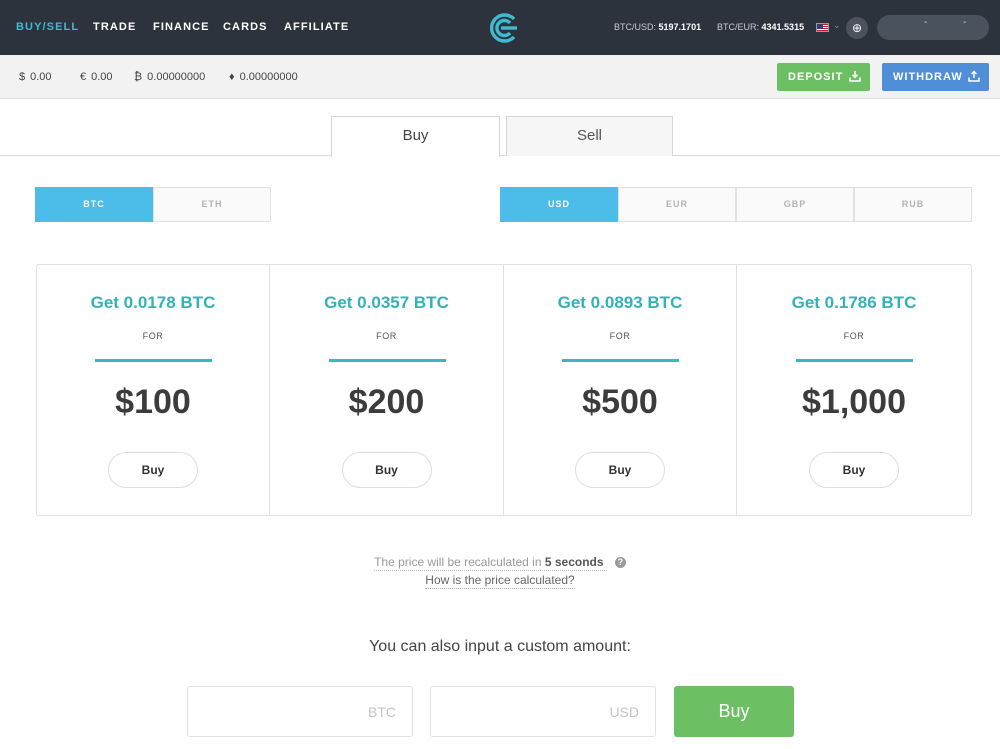 The width and height of the screenshot is (1000, 749). I want to click on deposit-button: DEPOSIT, so click(823, 77).